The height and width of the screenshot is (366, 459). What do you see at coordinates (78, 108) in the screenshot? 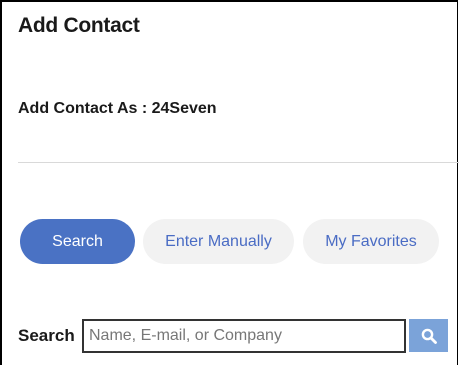
I see `add-contact-as-label: Add Contact As` at bounding box center [78, 108].